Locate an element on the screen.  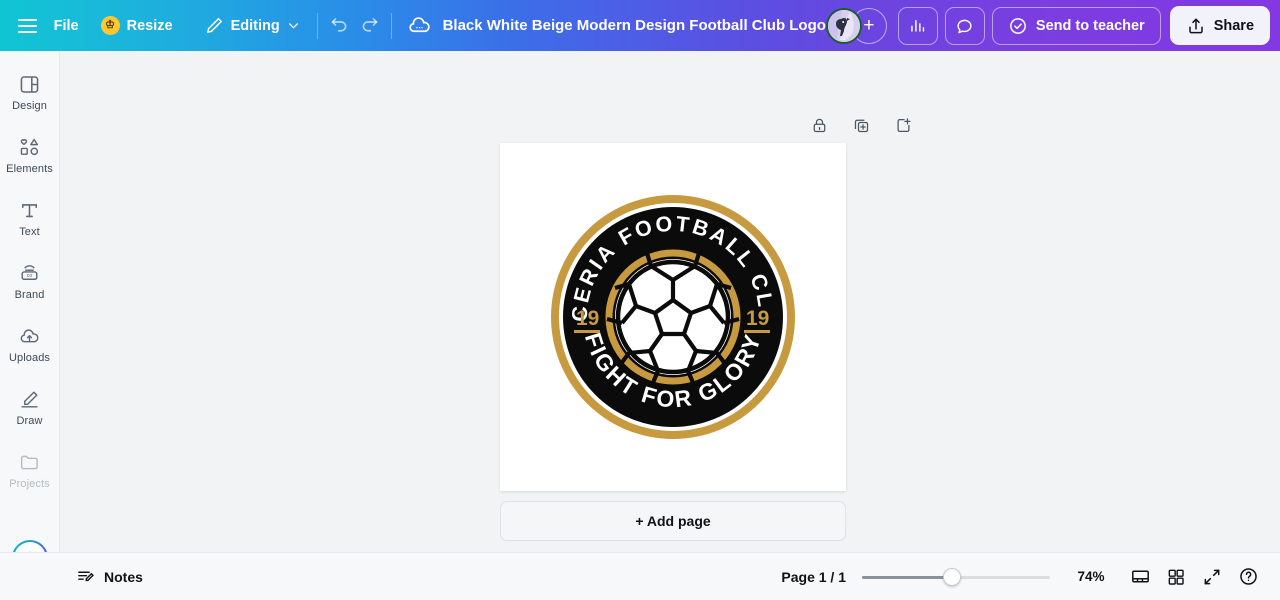
shapes-icon is located at coordinates (29, 147).